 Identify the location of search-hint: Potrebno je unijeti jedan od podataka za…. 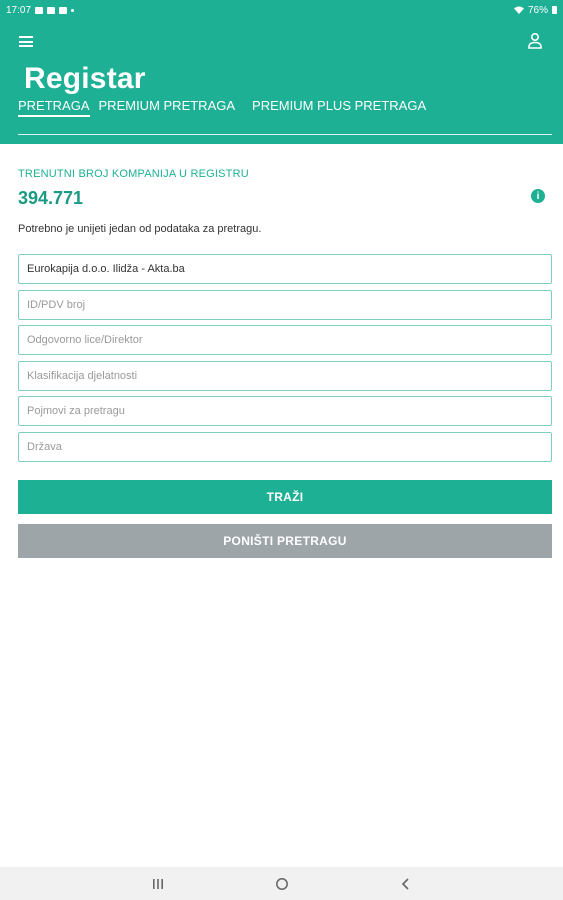
(140, 229).